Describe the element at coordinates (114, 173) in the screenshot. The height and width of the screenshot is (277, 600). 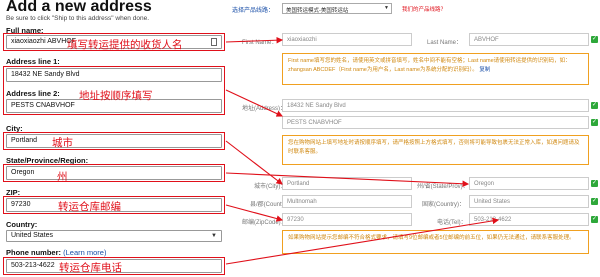
I see `state-highlight-box` at that location.